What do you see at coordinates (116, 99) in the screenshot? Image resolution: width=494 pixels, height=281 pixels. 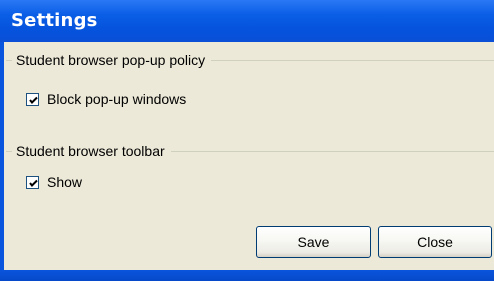 I see `block-popups-label: Block pop-up windows` at bounding box center [116, 99].